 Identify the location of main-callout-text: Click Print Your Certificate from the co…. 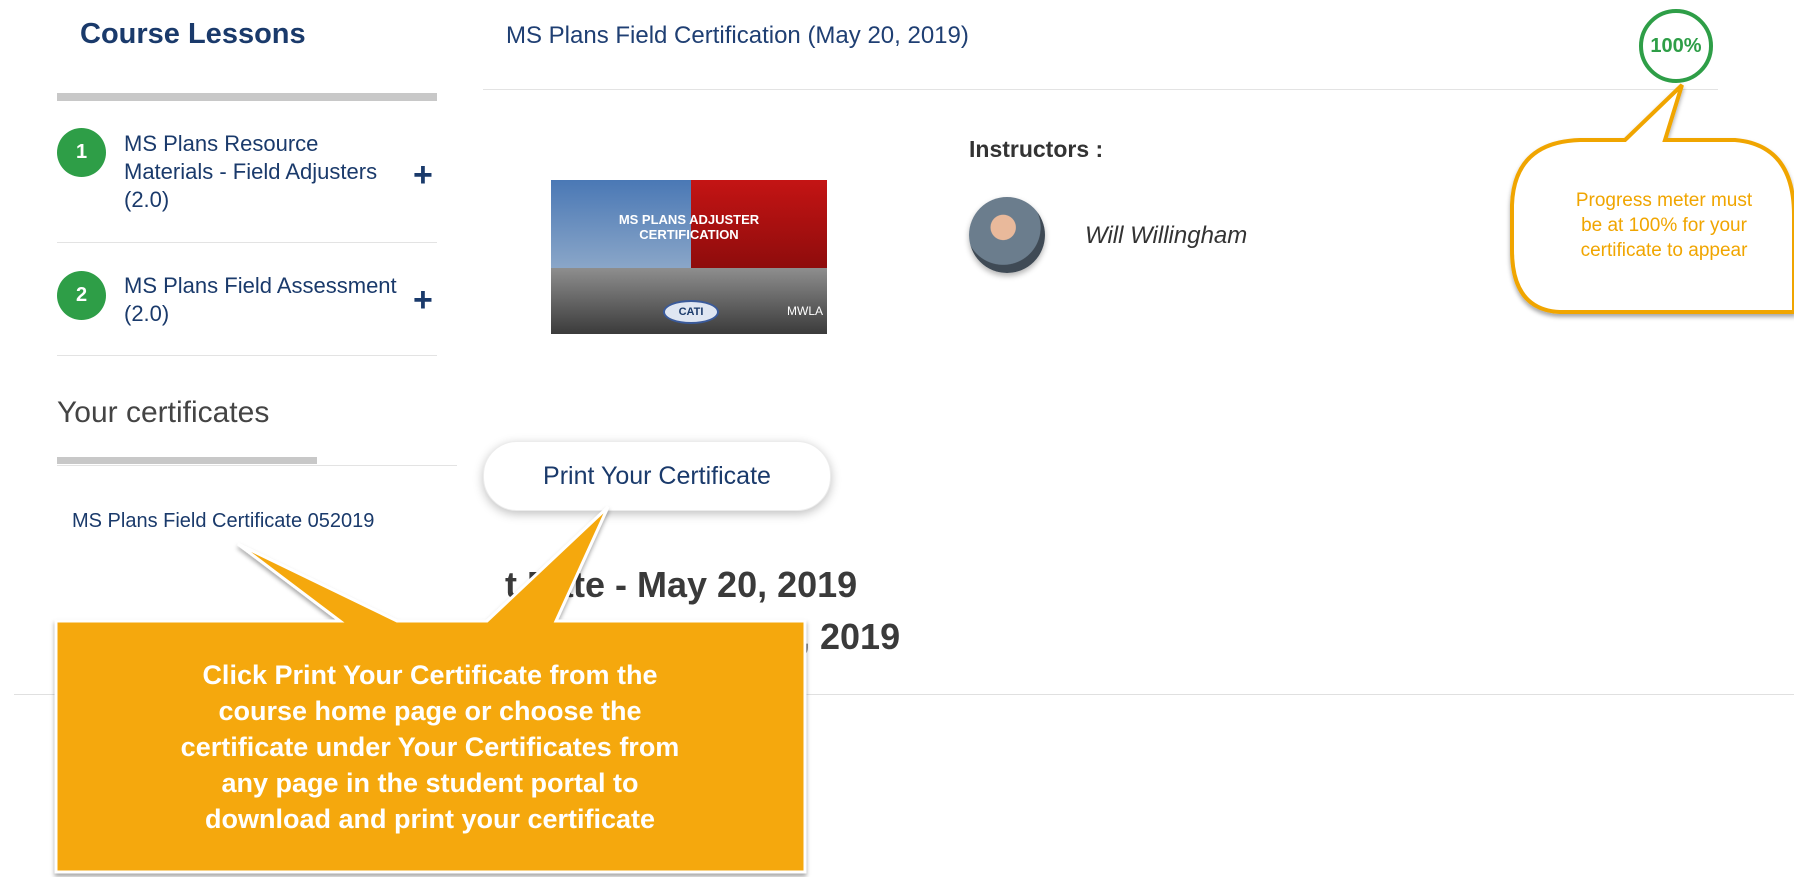
(430, 747).